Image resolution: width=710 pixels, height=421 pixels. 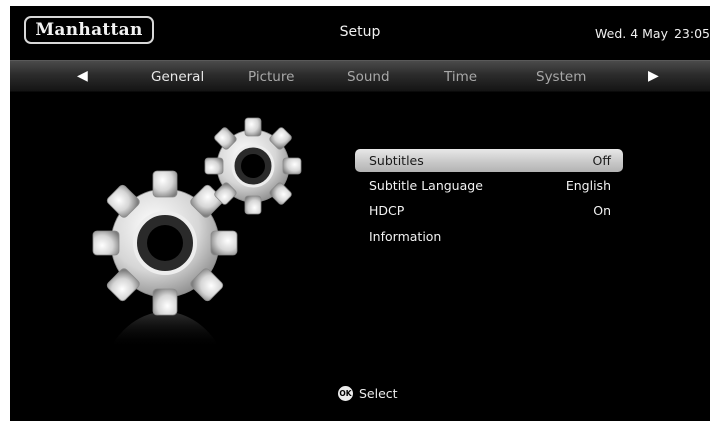 I want to click on gear-reflection, so click(x=165, y=329).